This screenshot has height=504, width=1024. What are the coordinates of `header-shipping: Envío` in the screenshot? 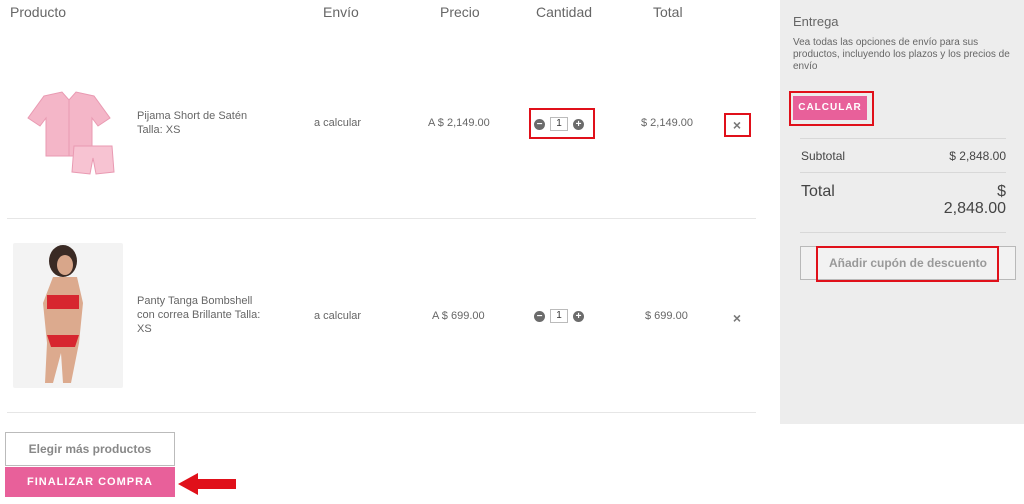 It's located at (341, 12).